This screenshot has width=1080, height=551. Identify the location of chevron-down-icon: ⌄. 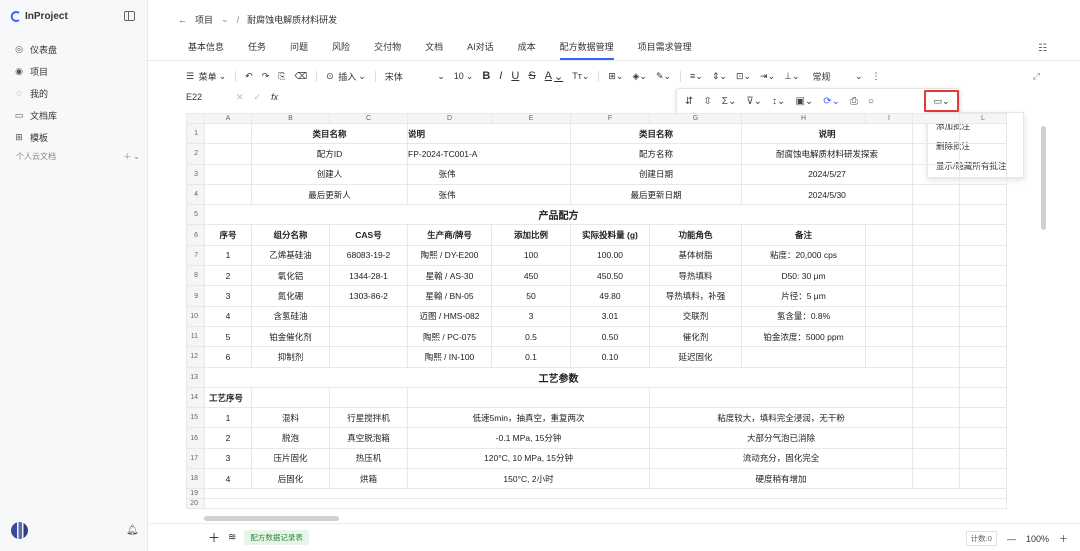
(225, 19).